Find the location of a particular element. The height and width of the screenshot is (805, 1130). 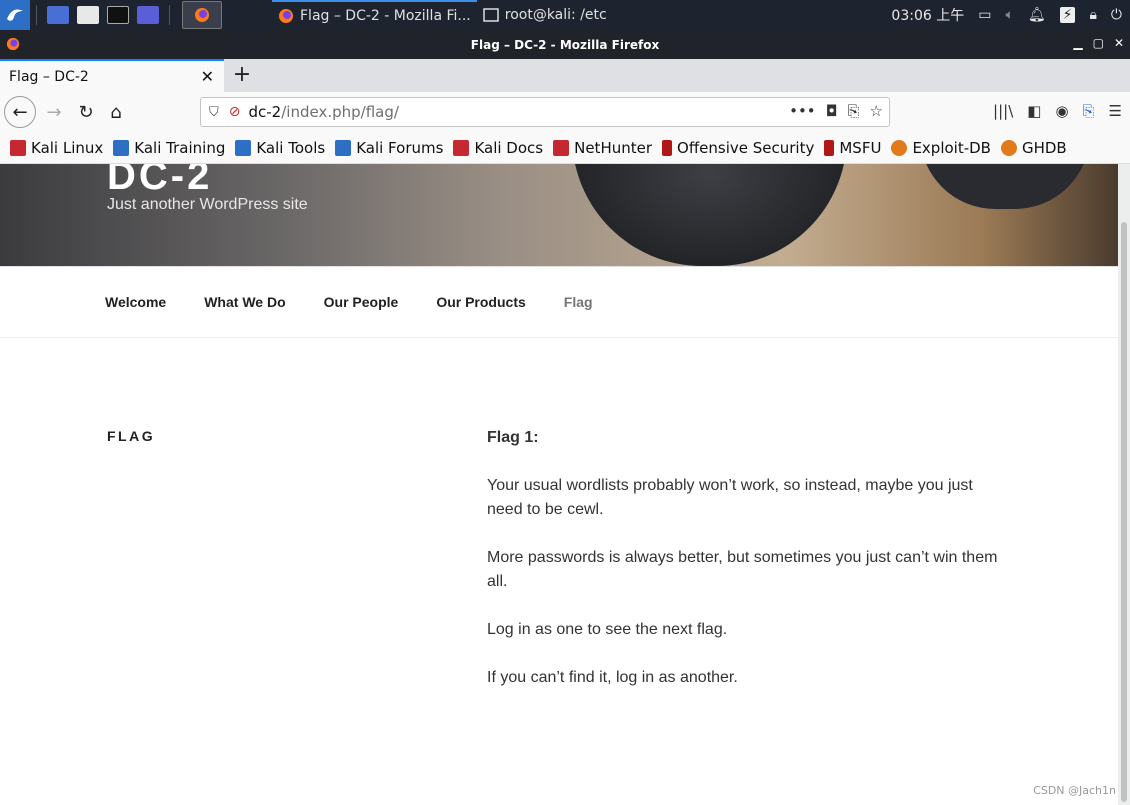

page-actions-icon: ••• is located at coordinates (802, 111).